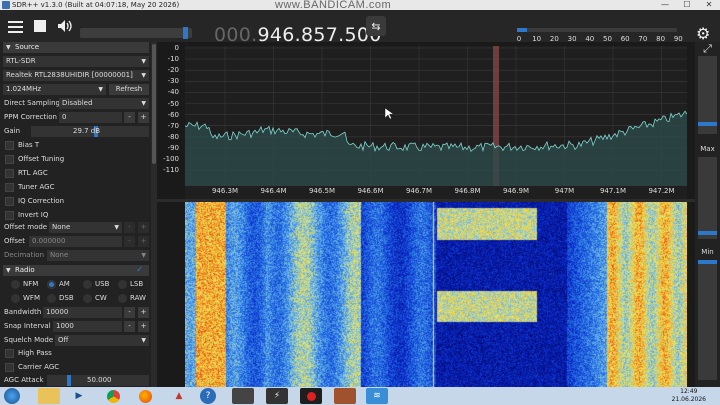 This screenshot has height=405, width=720. Describe the element at coordinates (9, 353) in the screenshot. I see `high-pass-checkbox` at that location.